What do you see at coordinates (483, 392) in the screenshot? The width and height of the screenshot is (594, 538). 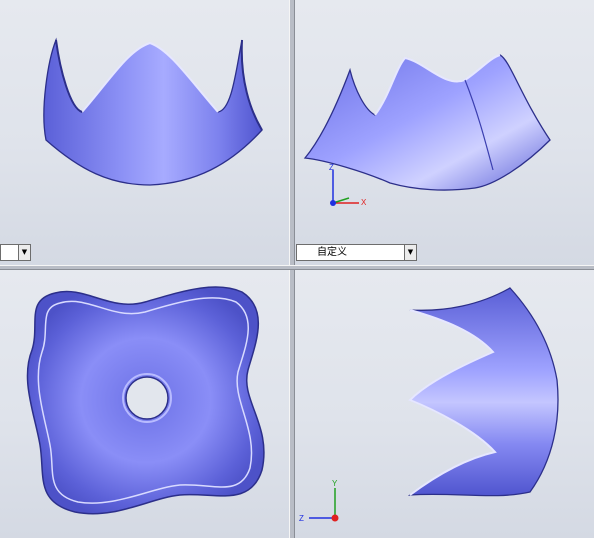 I see `side-shell-shape` at bounding box center [483, 392].